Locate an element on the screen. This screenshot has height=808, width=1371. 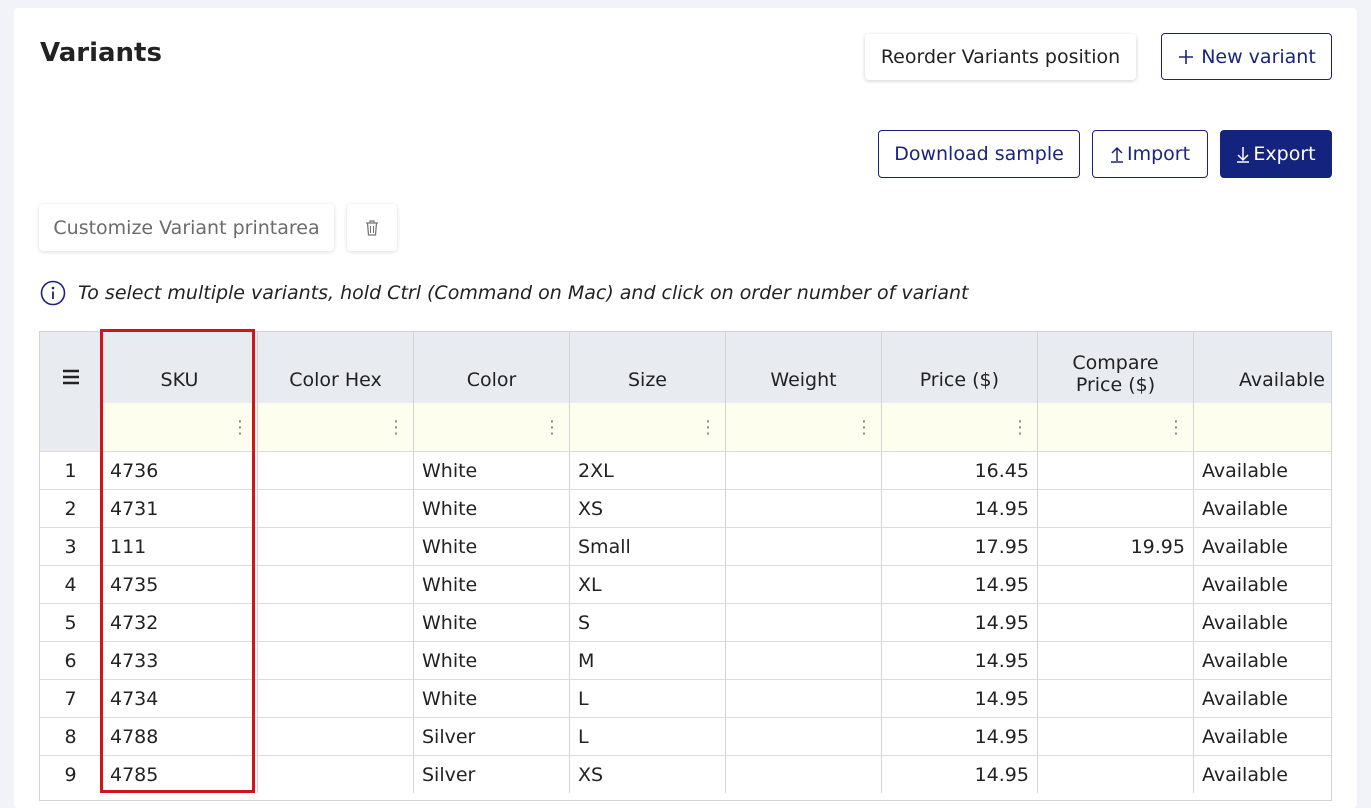
size-cell: XL is located at coordinates (648, 584).